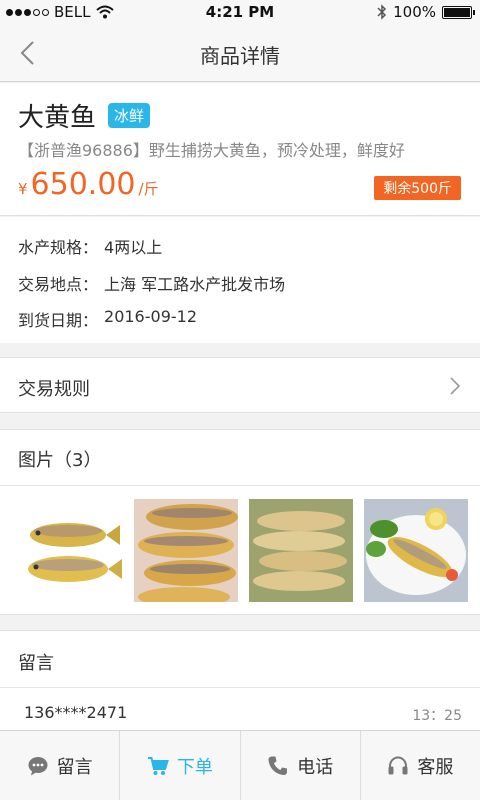 This screenshot has width=480, height=800. I want to click on tab-phone: 电话, so click(301, 765).